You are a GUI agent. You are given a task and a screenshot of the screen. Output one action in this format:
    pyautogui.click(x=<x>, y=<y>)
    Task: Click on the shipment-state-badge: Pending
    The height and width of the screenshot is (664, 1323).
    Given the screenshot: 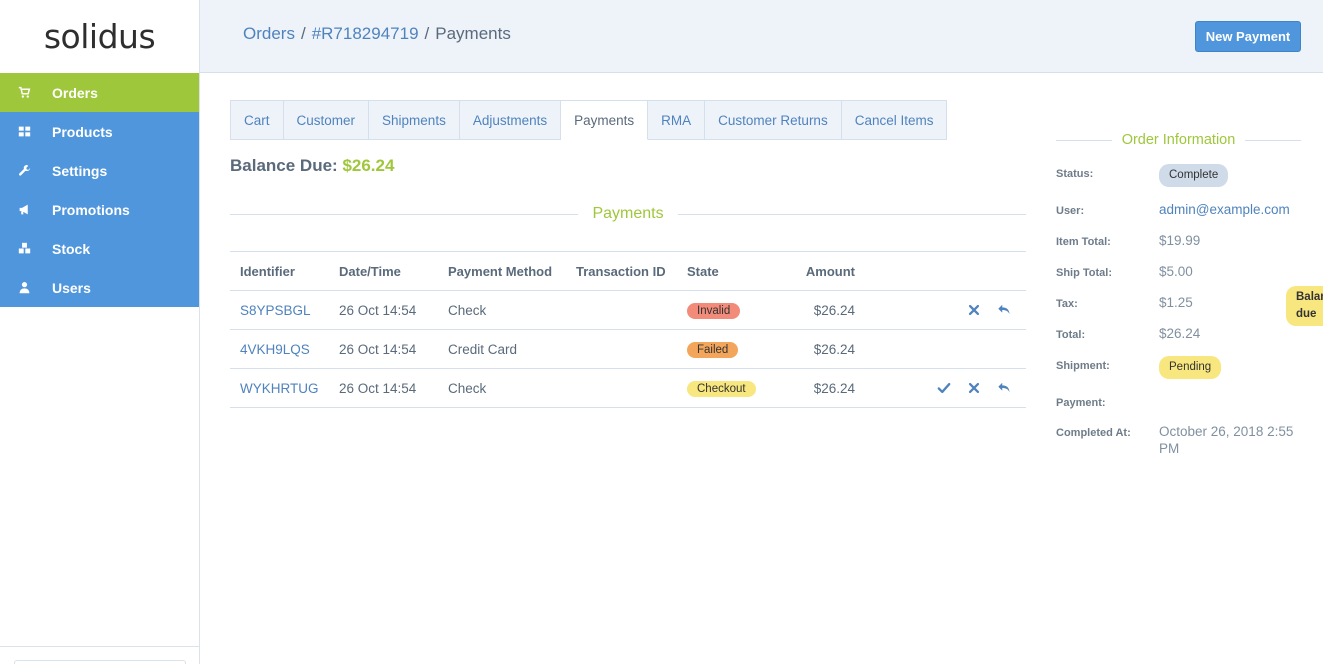 What is the action you would take?
    pyautogui.click(x=1190, y=367)
    